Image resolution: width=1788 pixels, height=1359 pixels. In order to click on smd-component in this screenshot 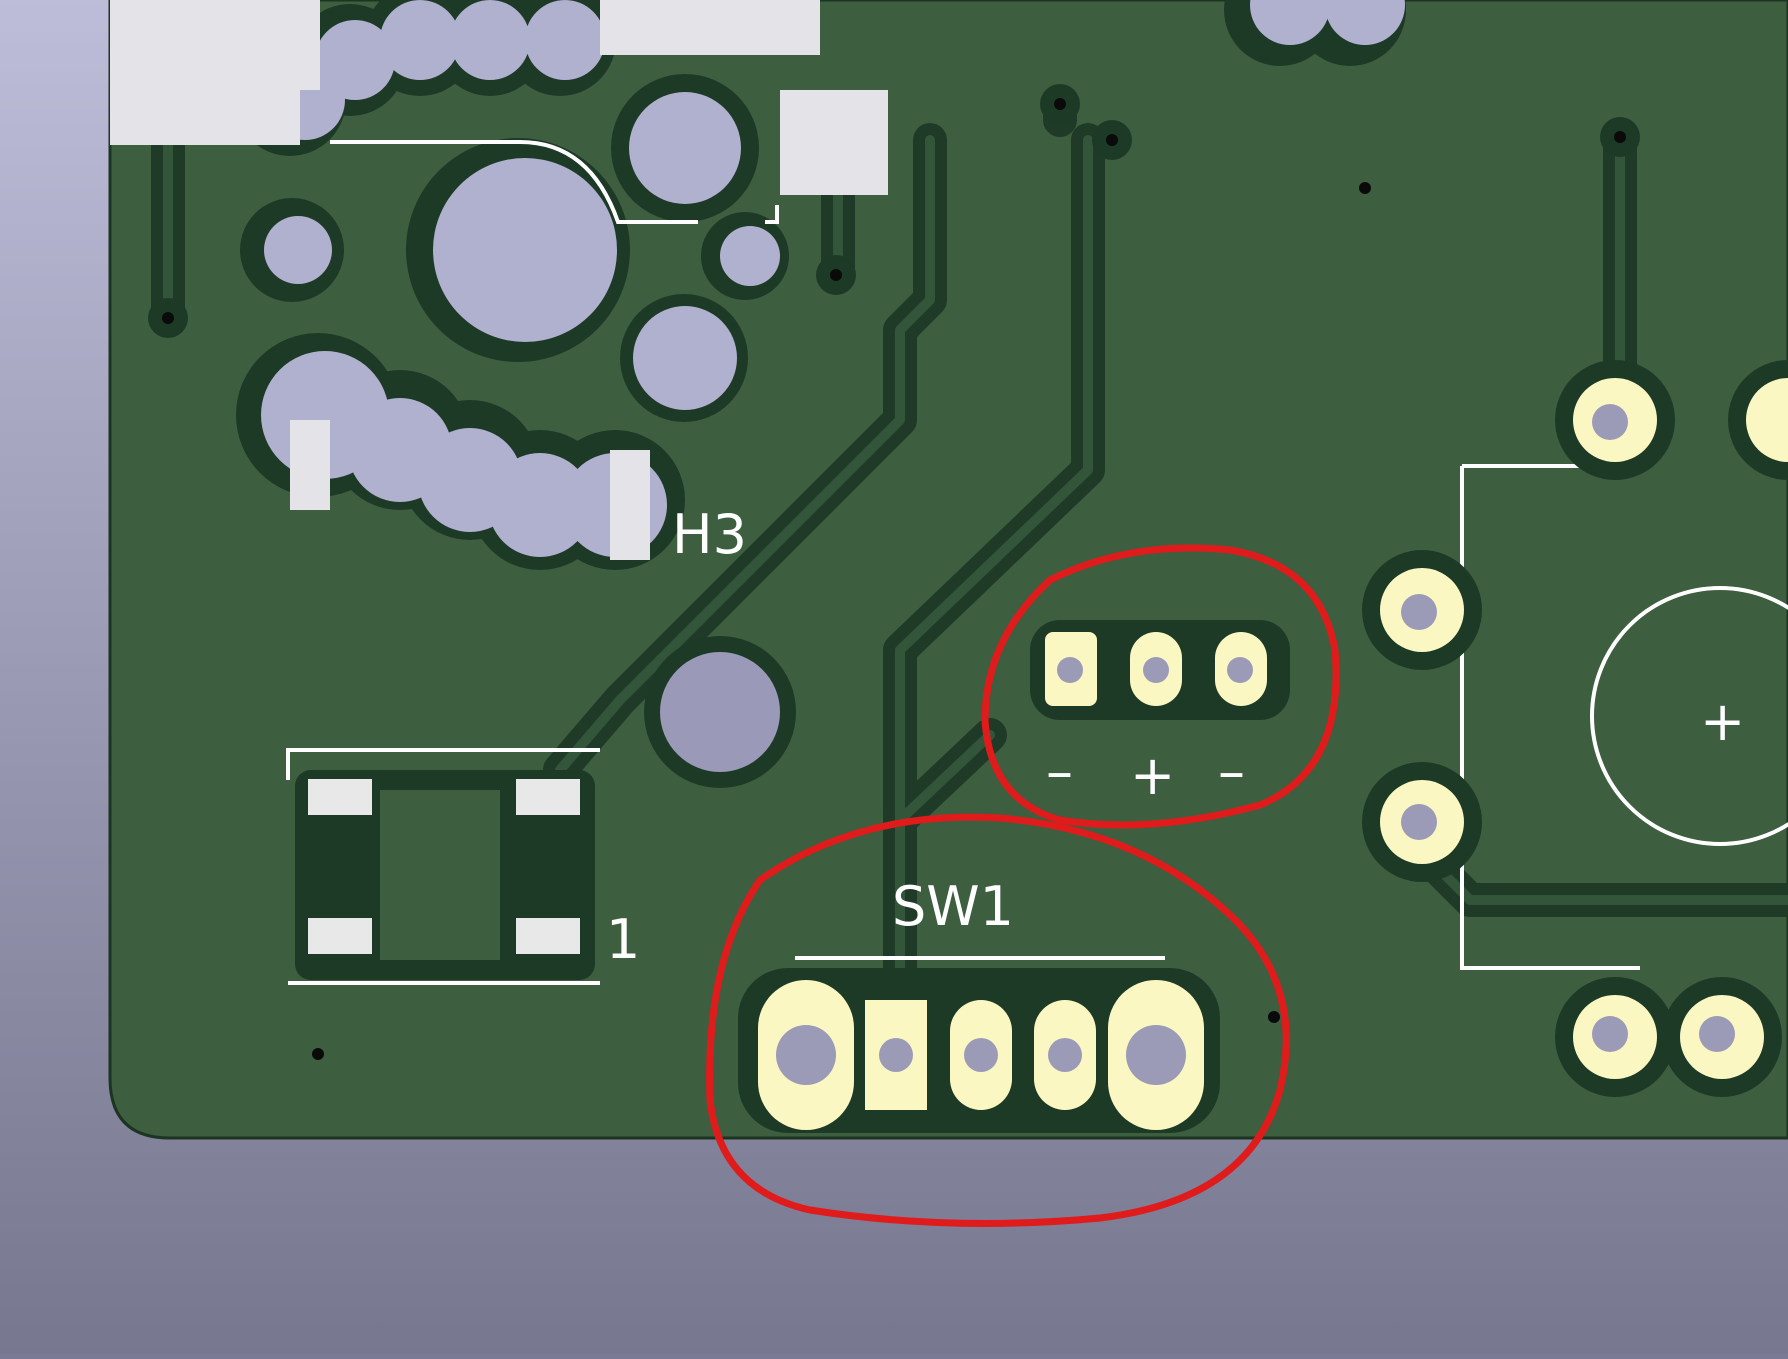, I will do `click(443, 866)`.